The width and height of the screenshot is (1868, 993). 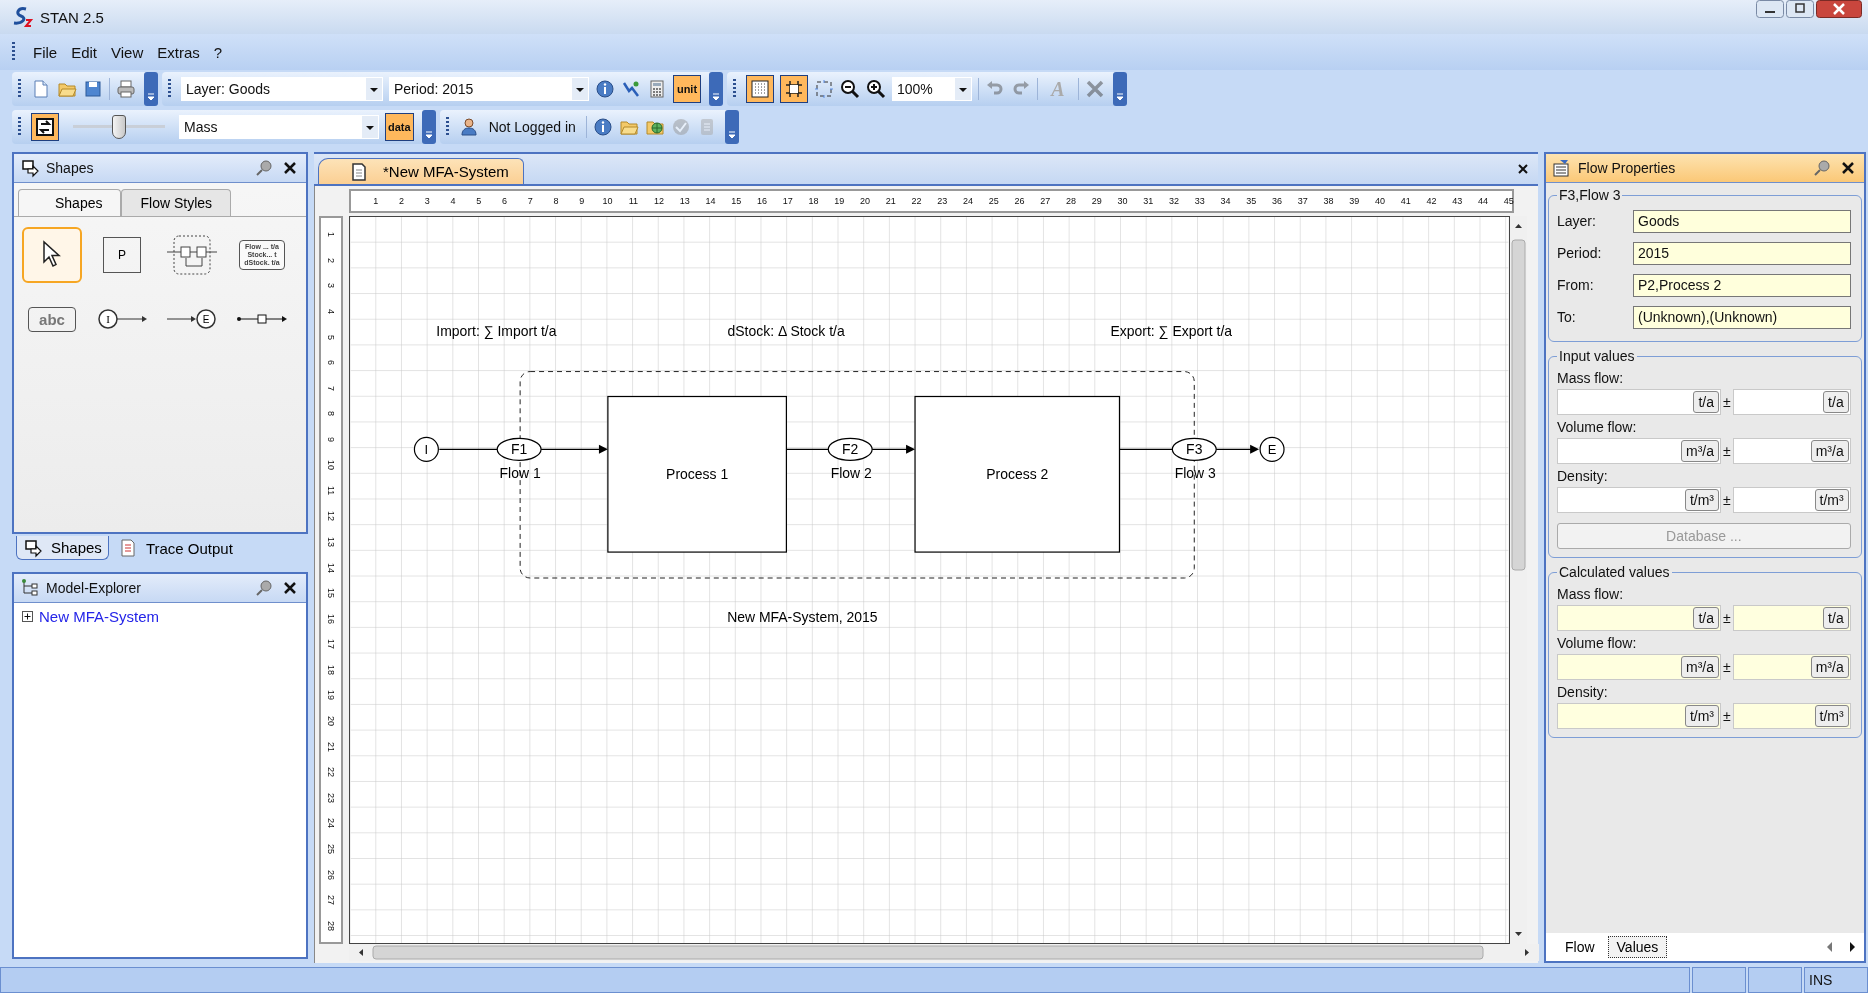 I want to click on export-node: E, so click(x=1272, y=449).